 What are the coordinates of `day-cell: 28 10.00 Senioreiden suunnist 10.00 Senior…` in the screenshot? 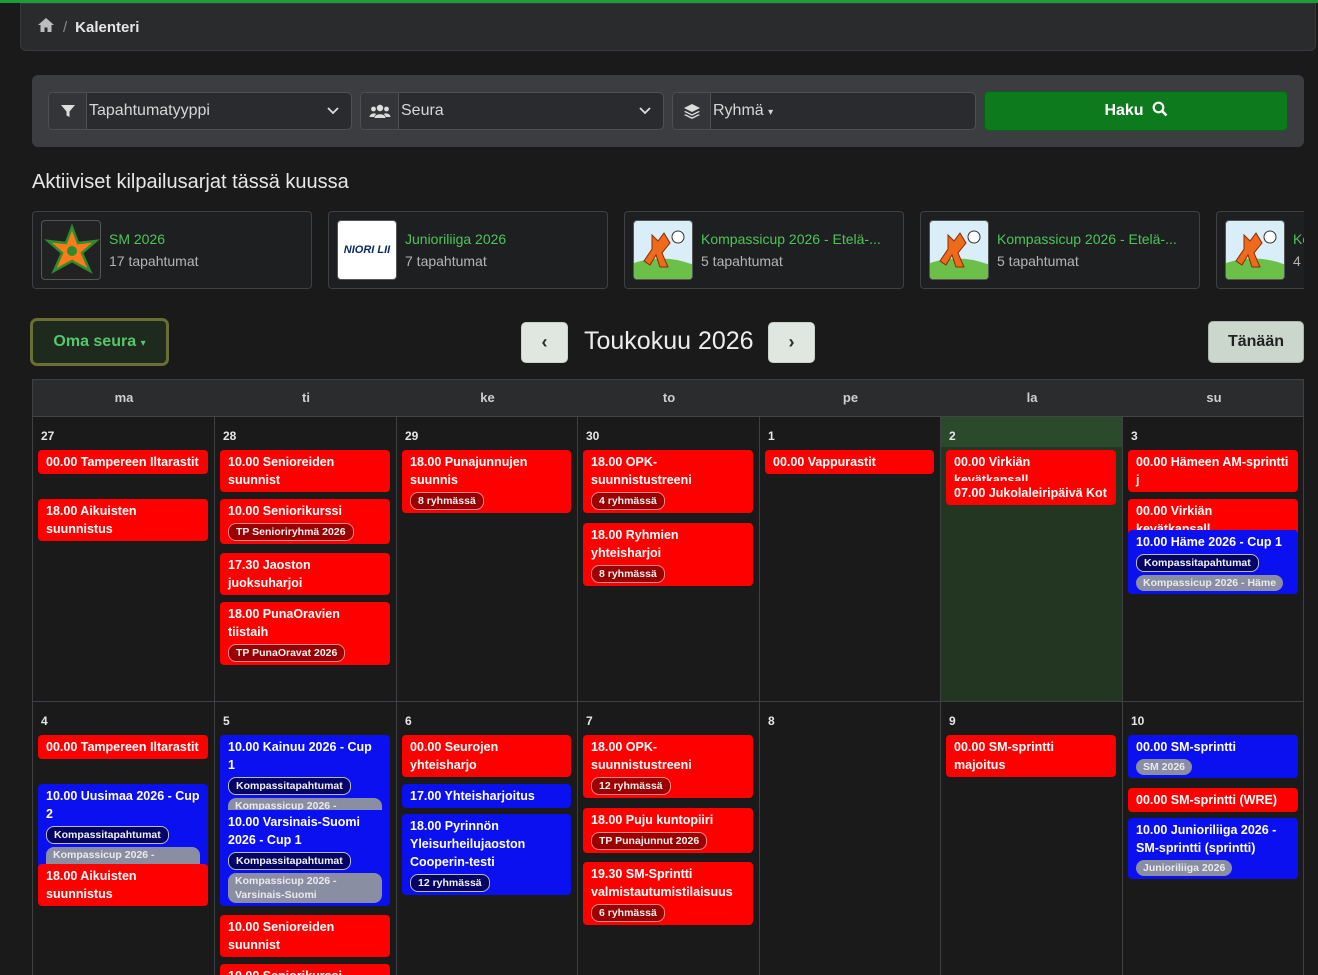 It's located at (306, 559).